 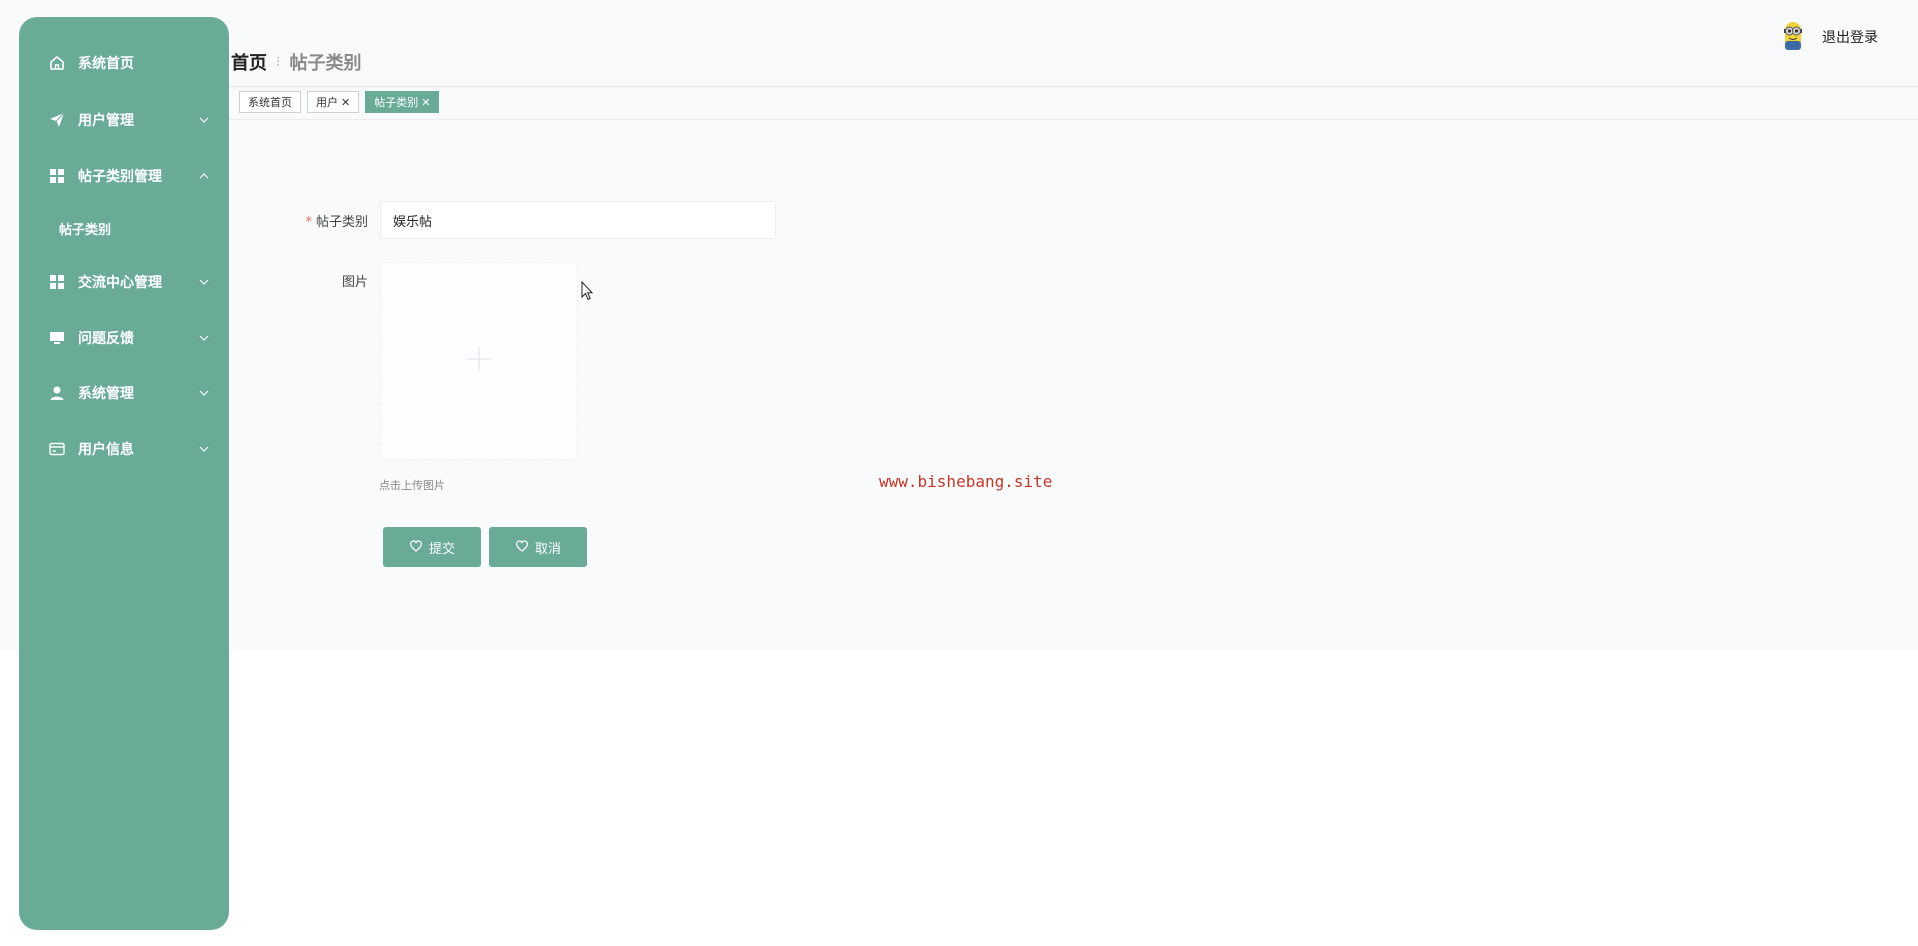 I want to click on upload-hint: 点击上传图片, so click(x=412, y=485).